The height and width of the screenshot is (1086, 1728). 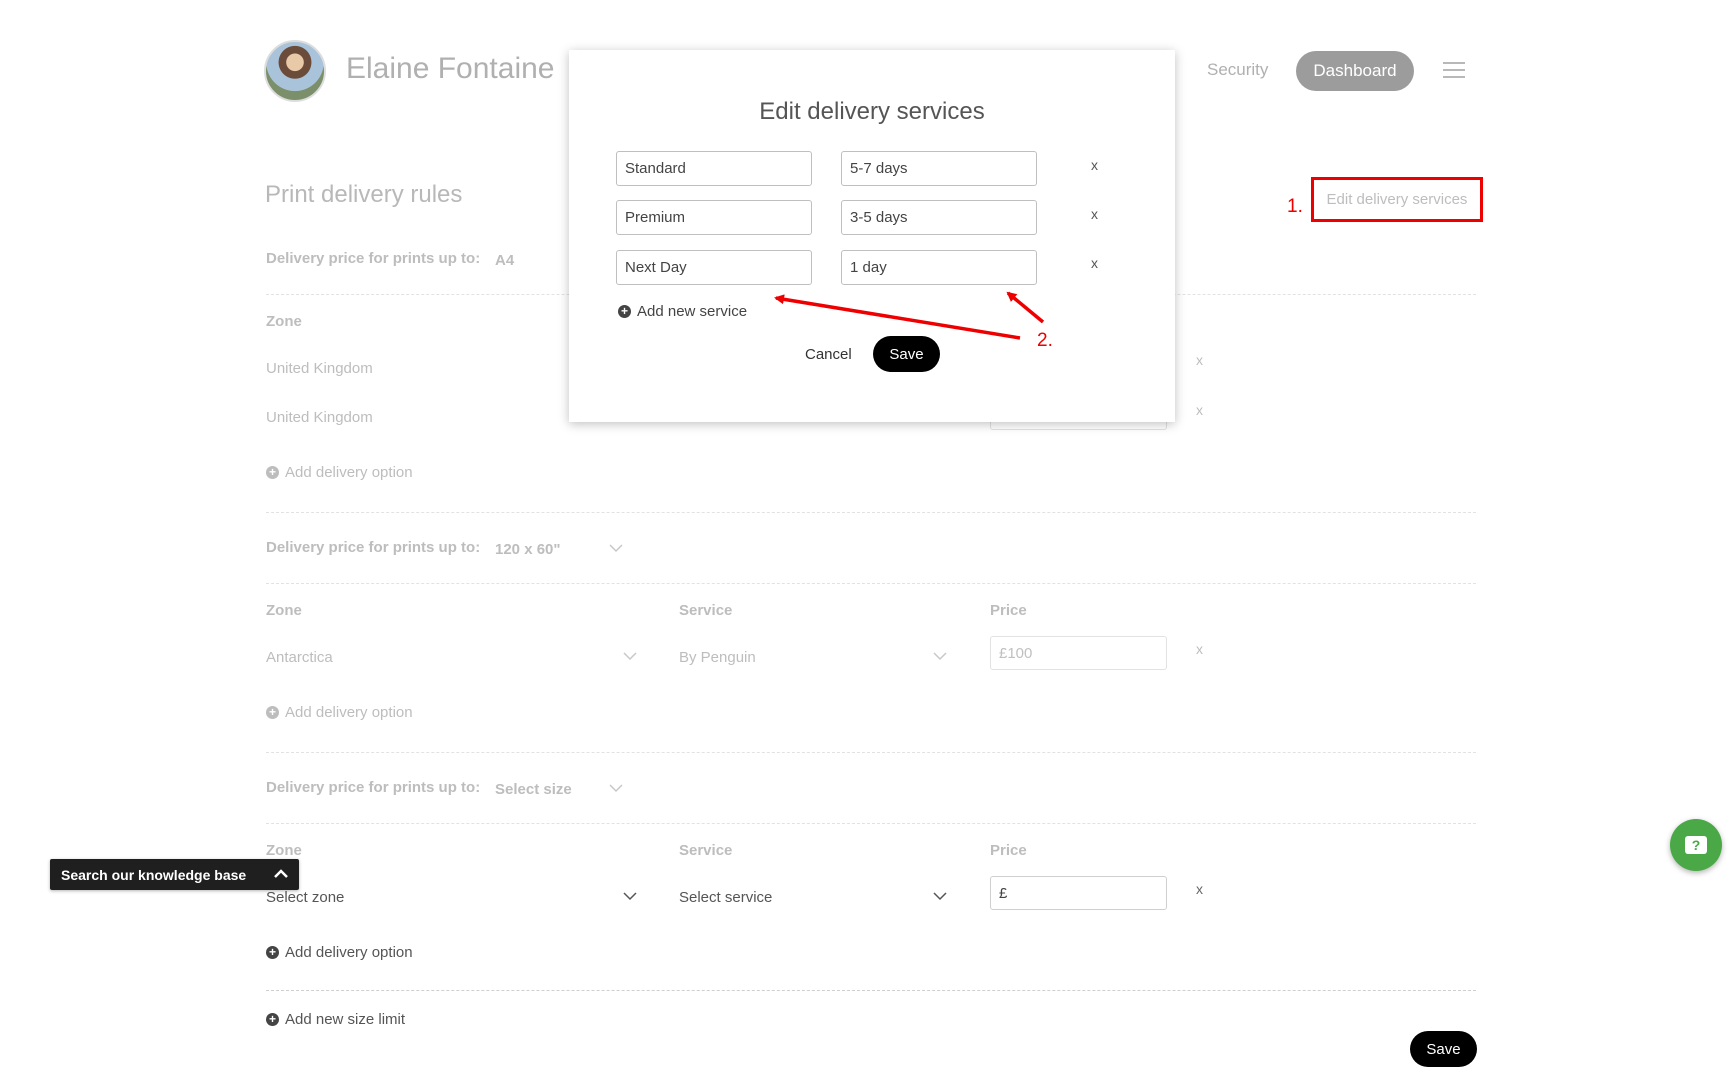 I want to click on knowledge-base-label: Search our knowledge base, so click(x=154, y=874).